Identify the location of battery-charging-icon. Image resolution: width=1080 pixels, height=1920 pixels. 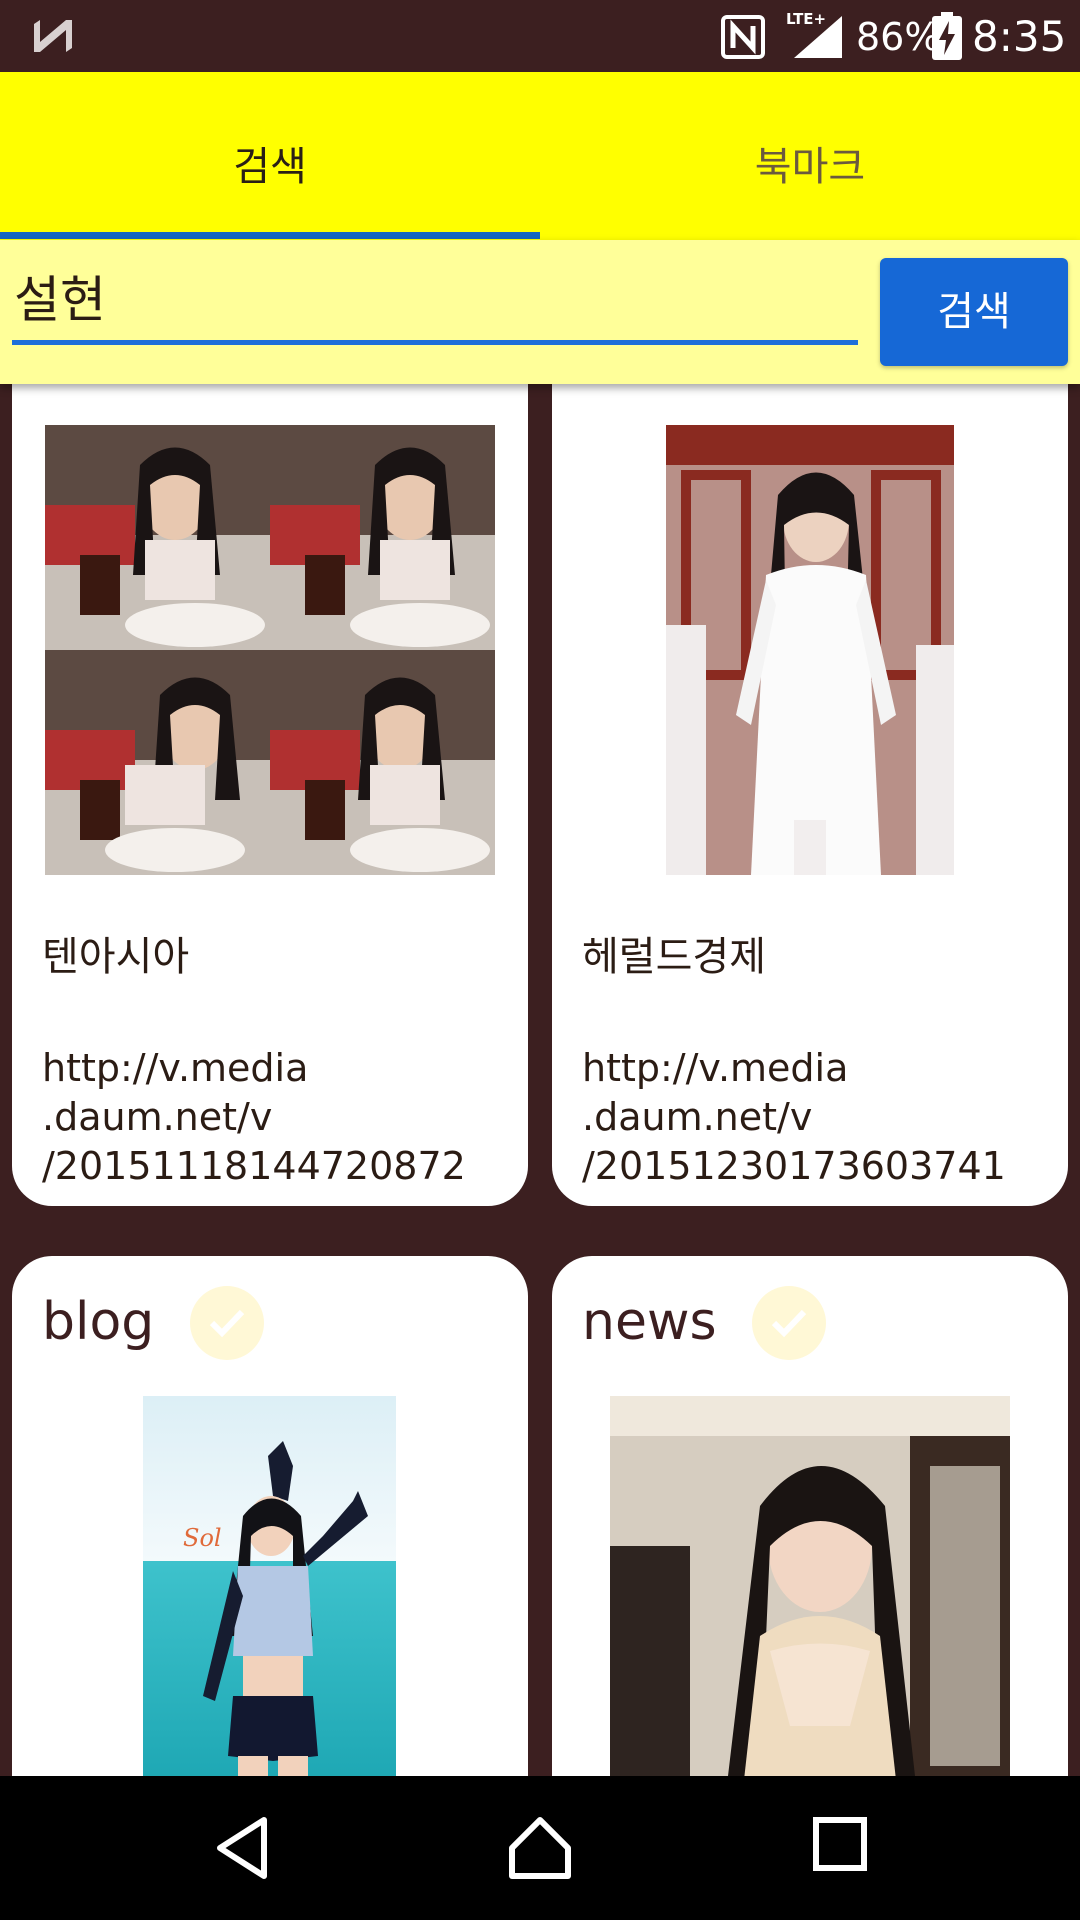
(947, 36).